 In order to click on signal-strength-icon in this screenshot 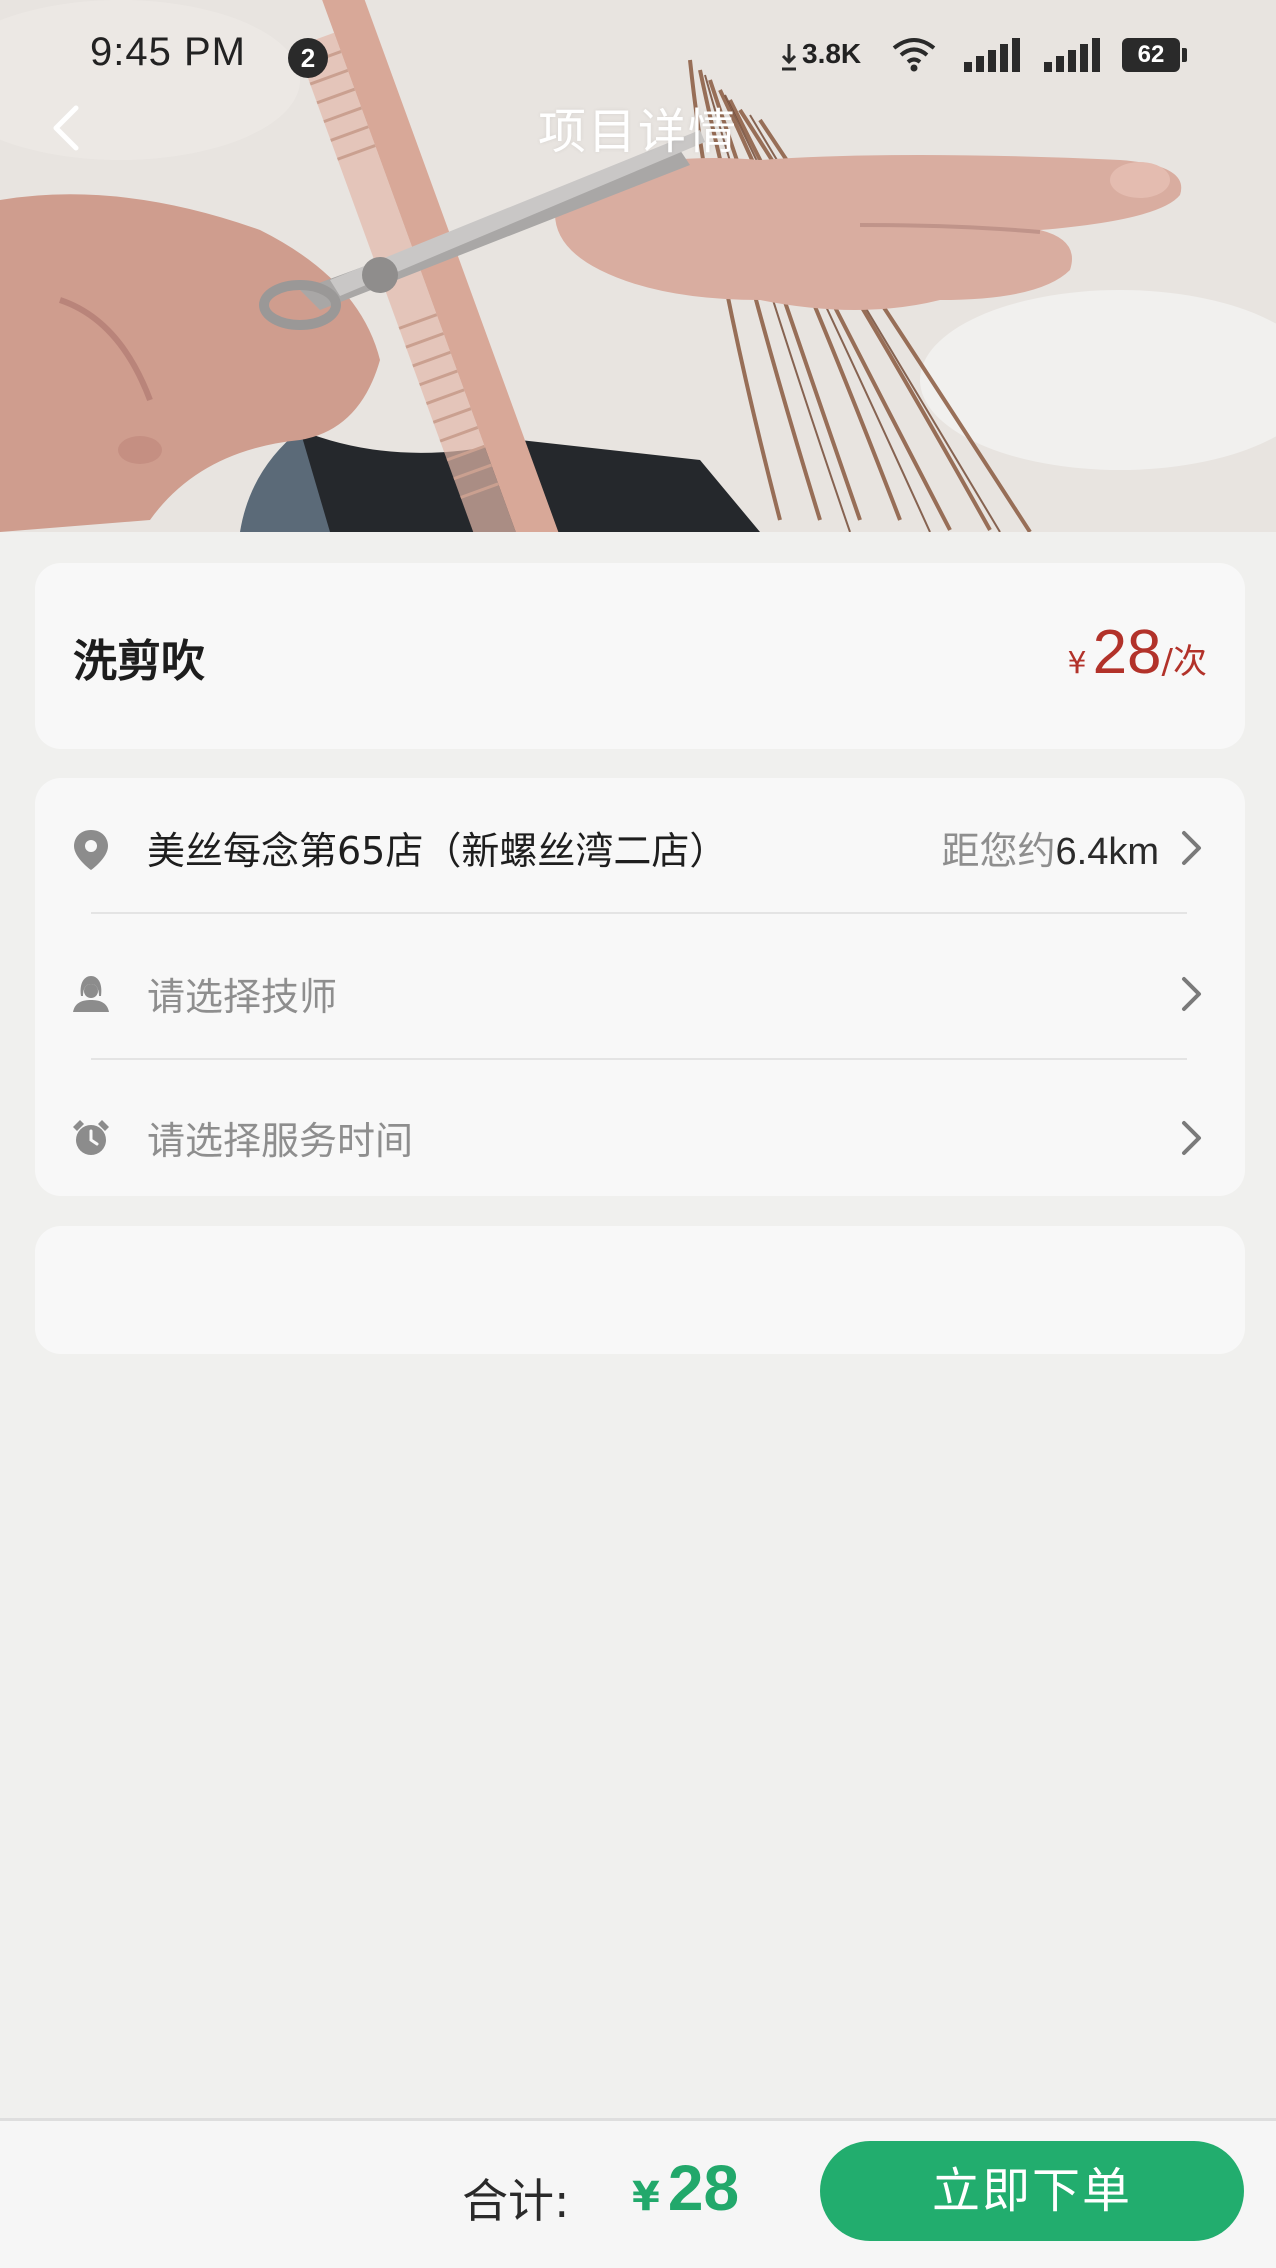, I will do `click(992, 56)`.